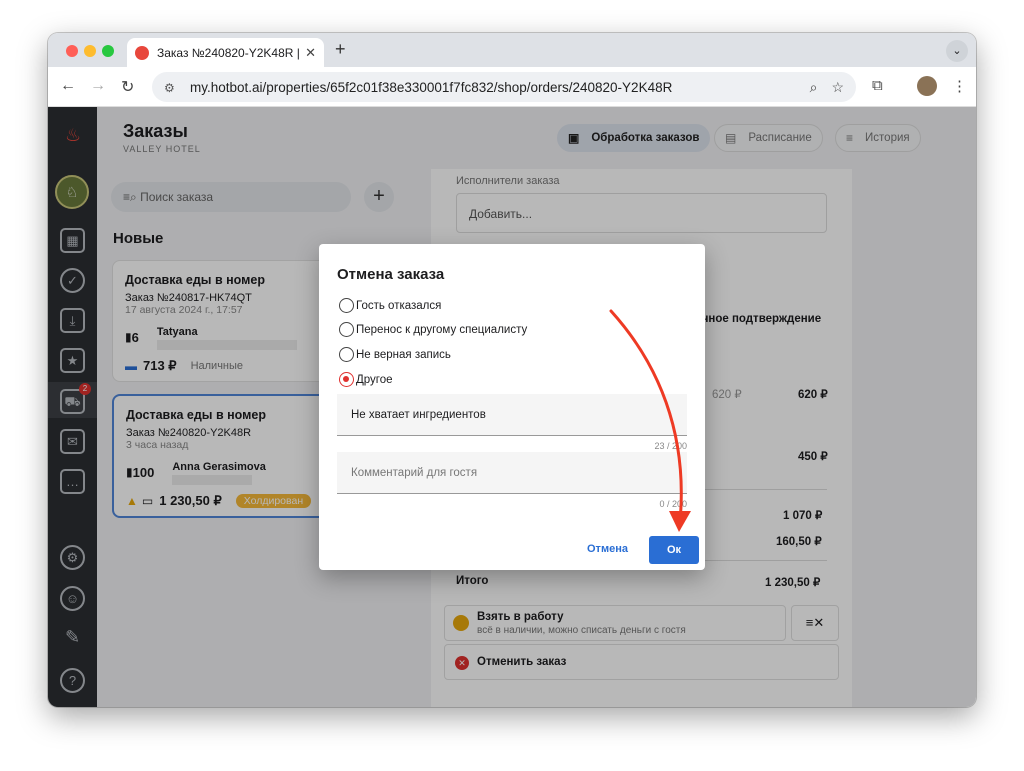  Describe the element at coordinates (90, 51) in the screenshot. I see `minimize-window-button` at that location.